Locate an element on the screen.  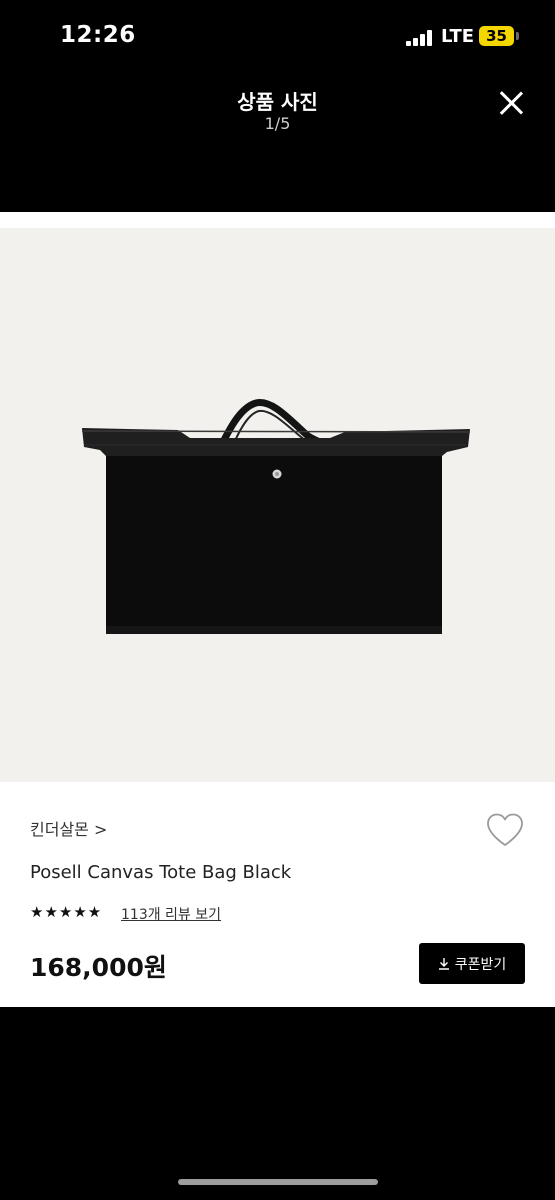
close-icon is located at coordinates (511, 103).